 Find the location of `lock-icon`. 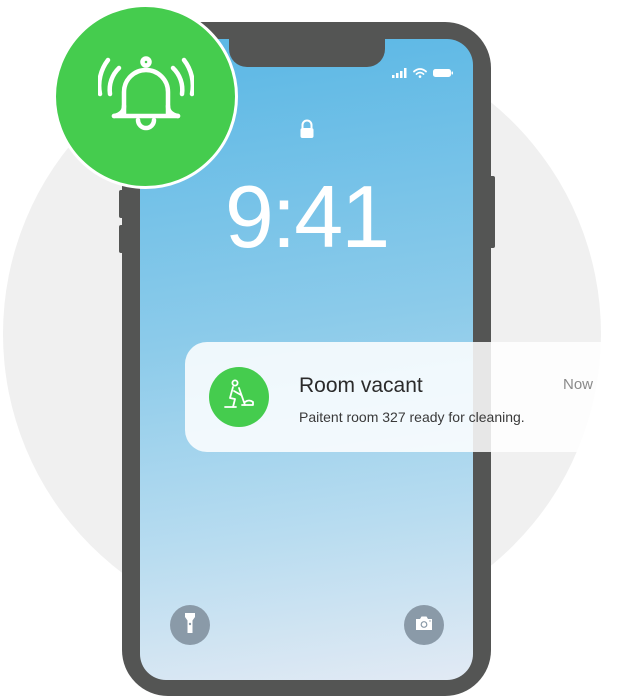

lock-icon is located at coordinates (307, 131).